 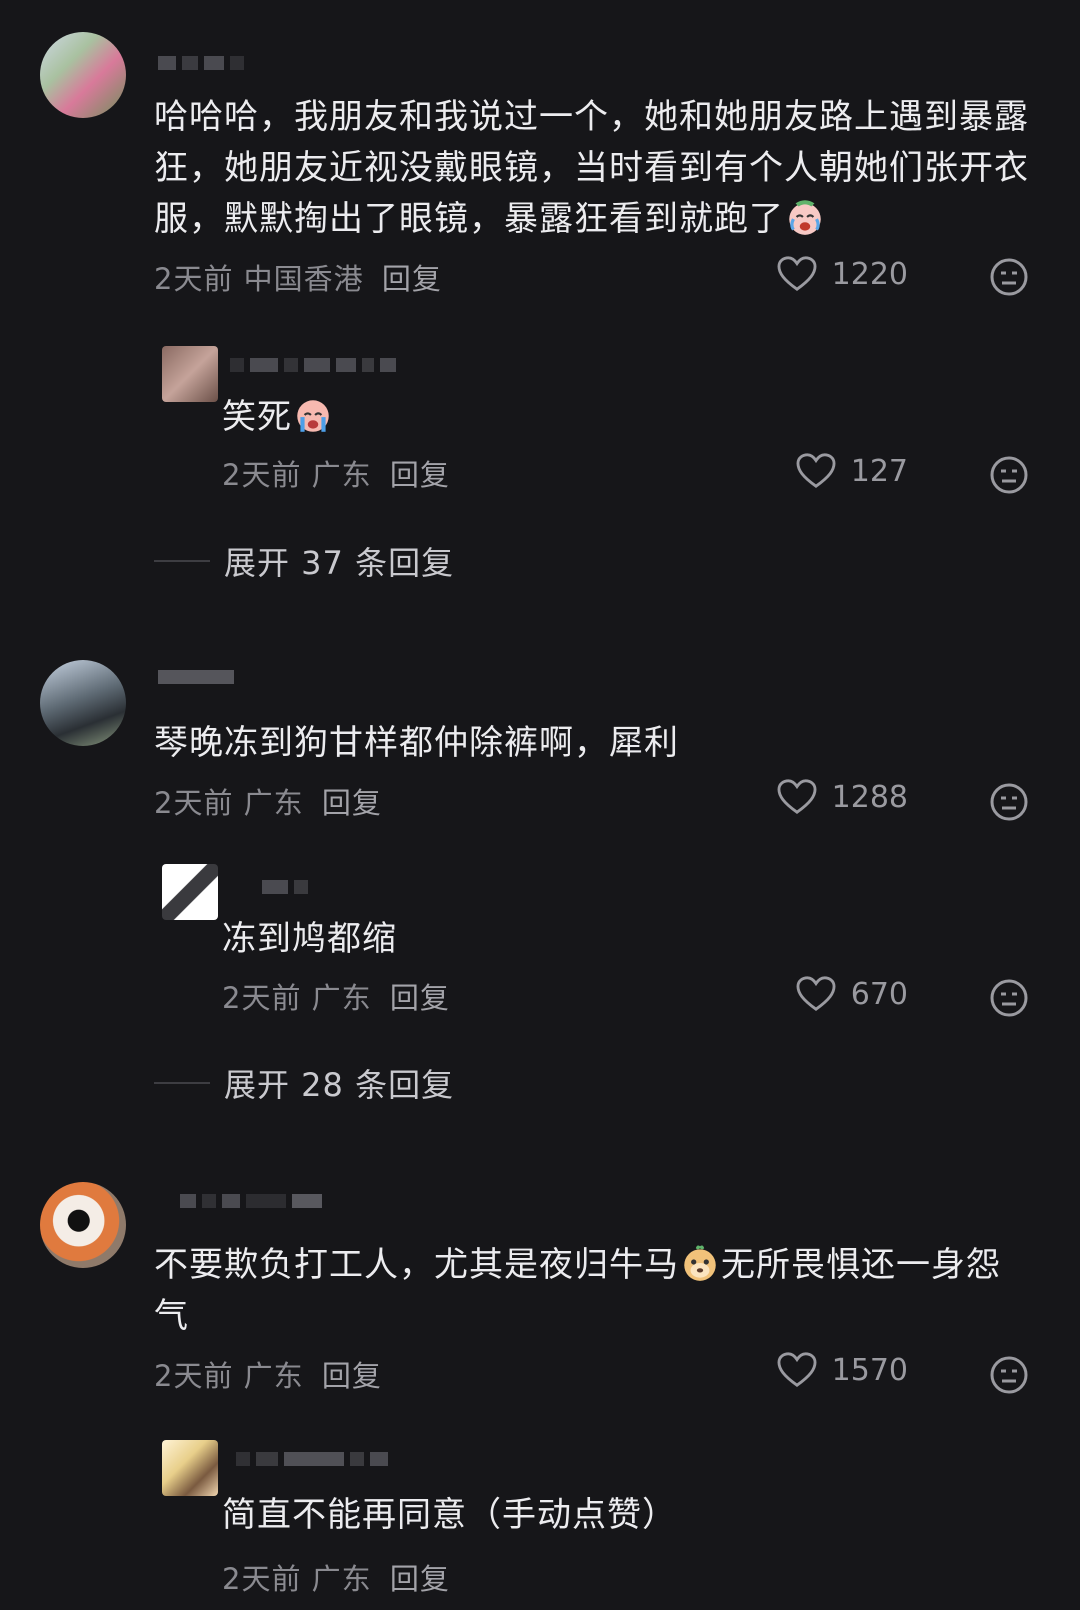 What do you see at coordinates (309, 939) in the screenshot?
I see `reply-text: 冻到鸠都缩` at bounding box center [309, 939].